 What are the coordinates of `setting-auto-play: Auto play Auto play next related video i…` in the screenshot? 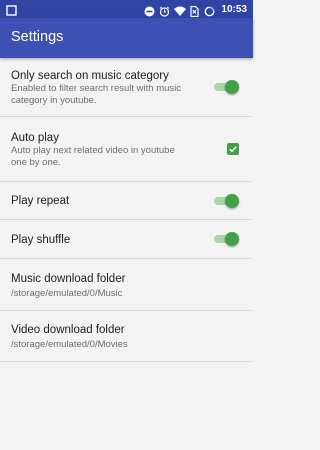 It's located at (126, 149).